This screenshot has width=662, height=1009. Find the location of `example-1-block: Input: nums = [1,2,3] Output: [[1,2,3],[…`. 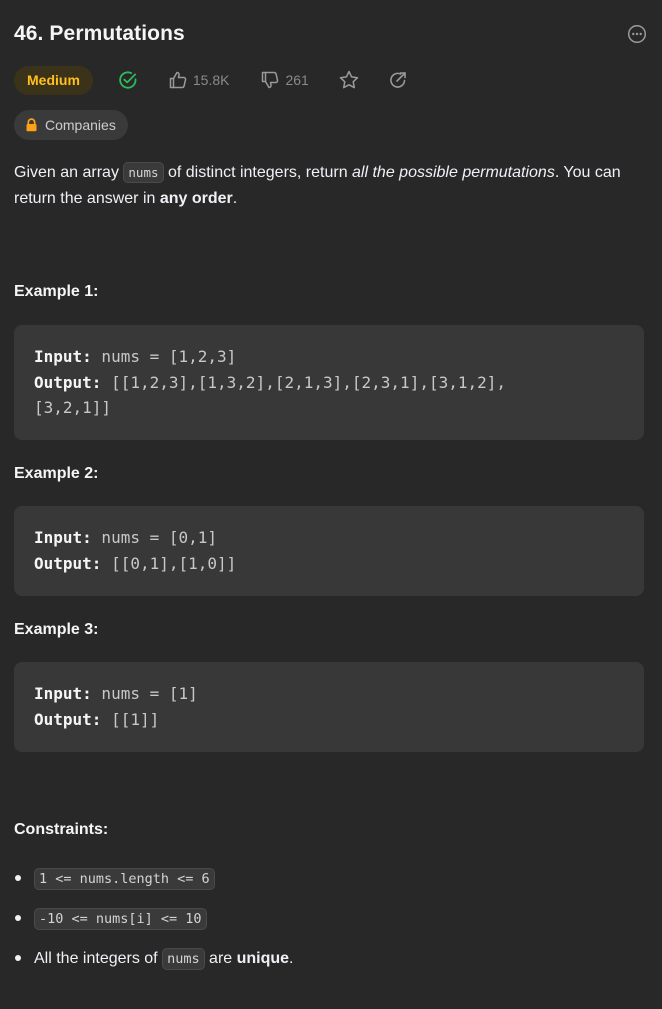

example-1-block: Input: nums = [1,2,3] Output: [[1,2,3],[… is located at coordinates (329, 382).